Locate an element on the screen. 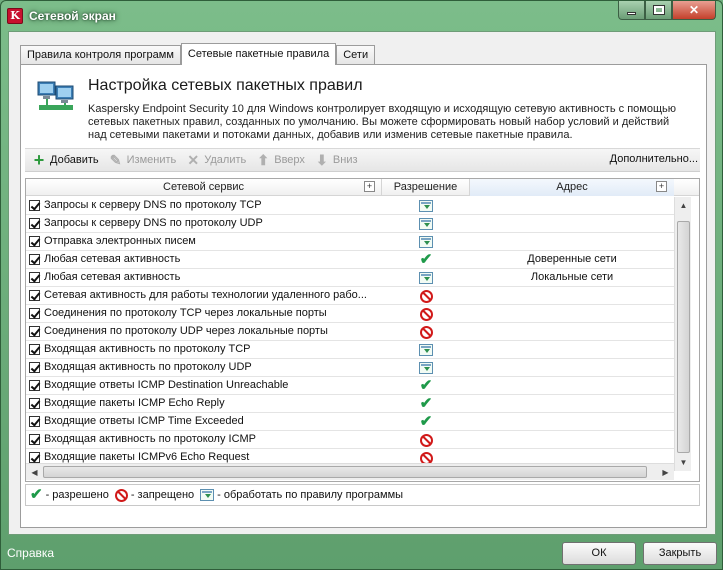  scroll-right-icon: ▶ is located at coordinates (665, 472).